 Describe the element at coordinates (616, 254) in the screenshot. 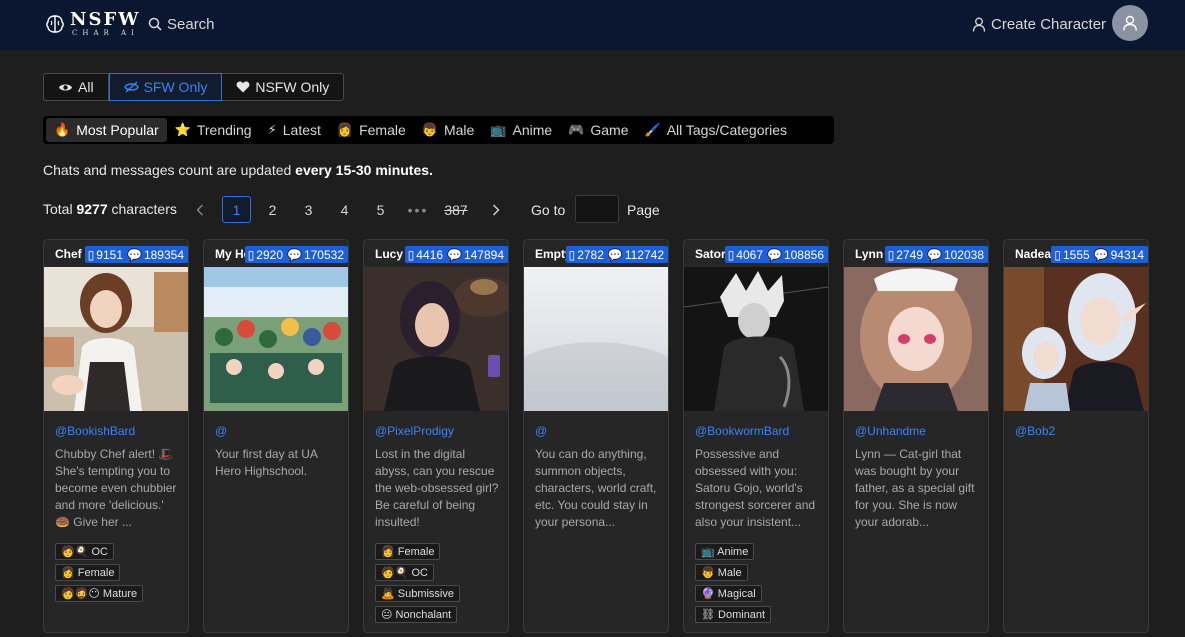

I see `stats-badge: ▯ 2782 💬 112742` at that location.